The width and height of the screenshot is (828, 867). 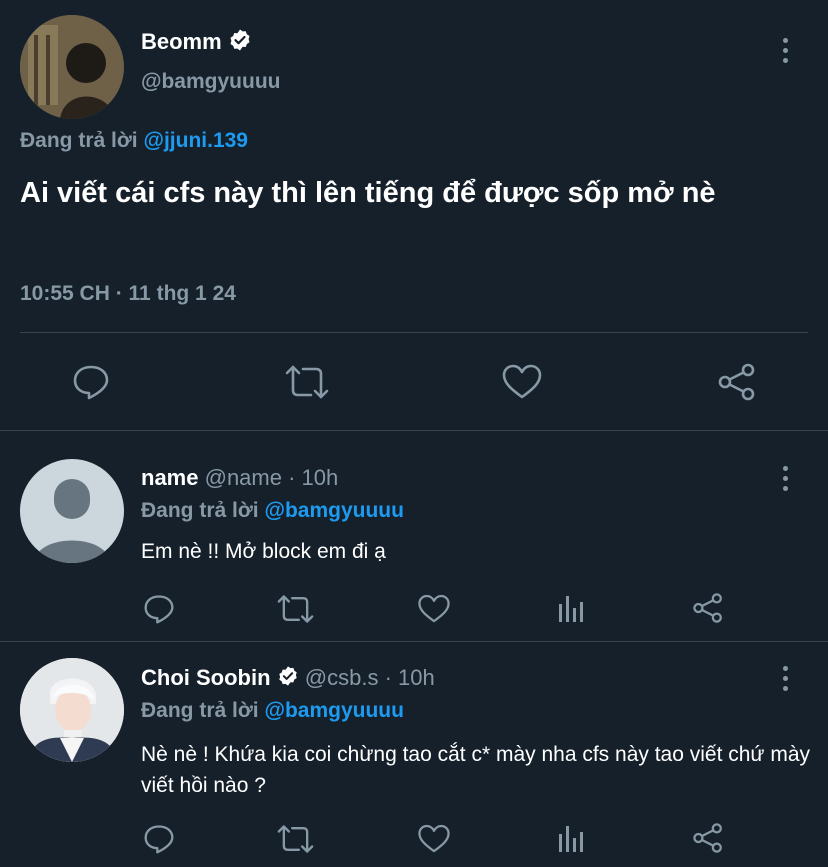 What do you see at coordinates (263, 551) in the screenshot?
I see `reply-text: Em nè !! Mở block em đi ạ` at bounding box center [263, 551].